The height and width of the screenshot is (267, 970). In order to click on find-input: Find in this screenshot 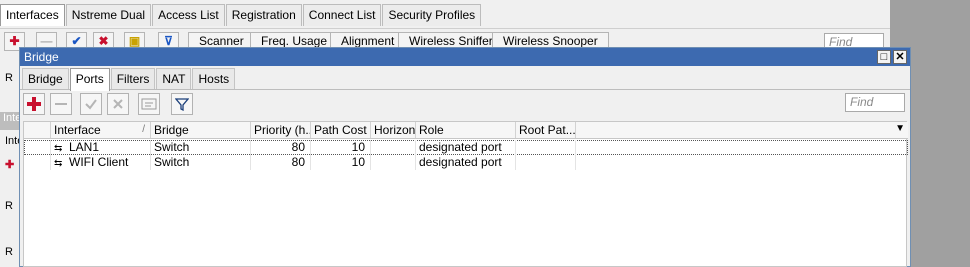, I will do `click(875, 102)`.